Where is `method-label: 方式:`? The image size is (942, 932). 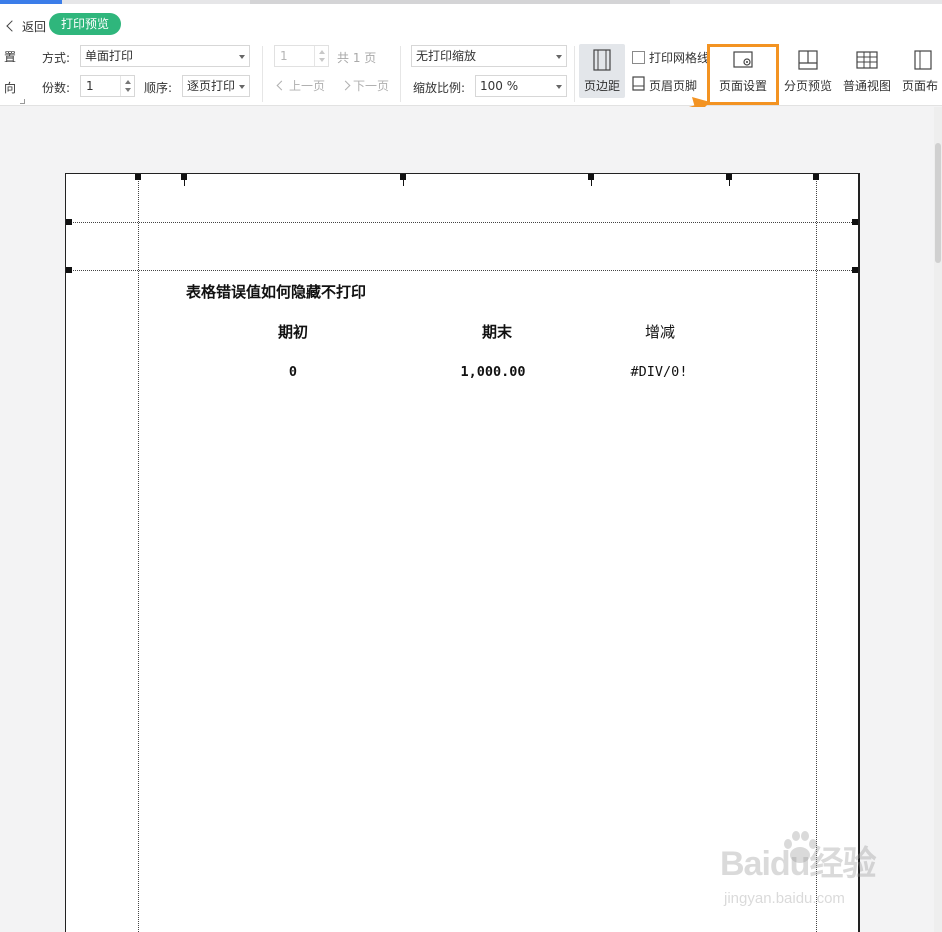 method-label: 方式: is located at coordinates (56, 58).